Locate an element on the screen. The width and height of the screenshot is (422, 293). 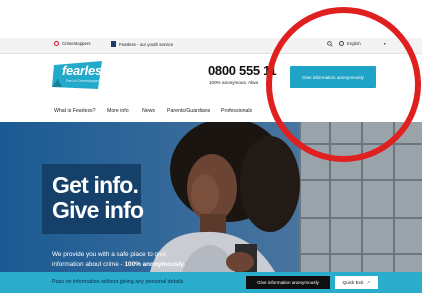
nav-item-more-info: More info is located at coordinates (118, 111).